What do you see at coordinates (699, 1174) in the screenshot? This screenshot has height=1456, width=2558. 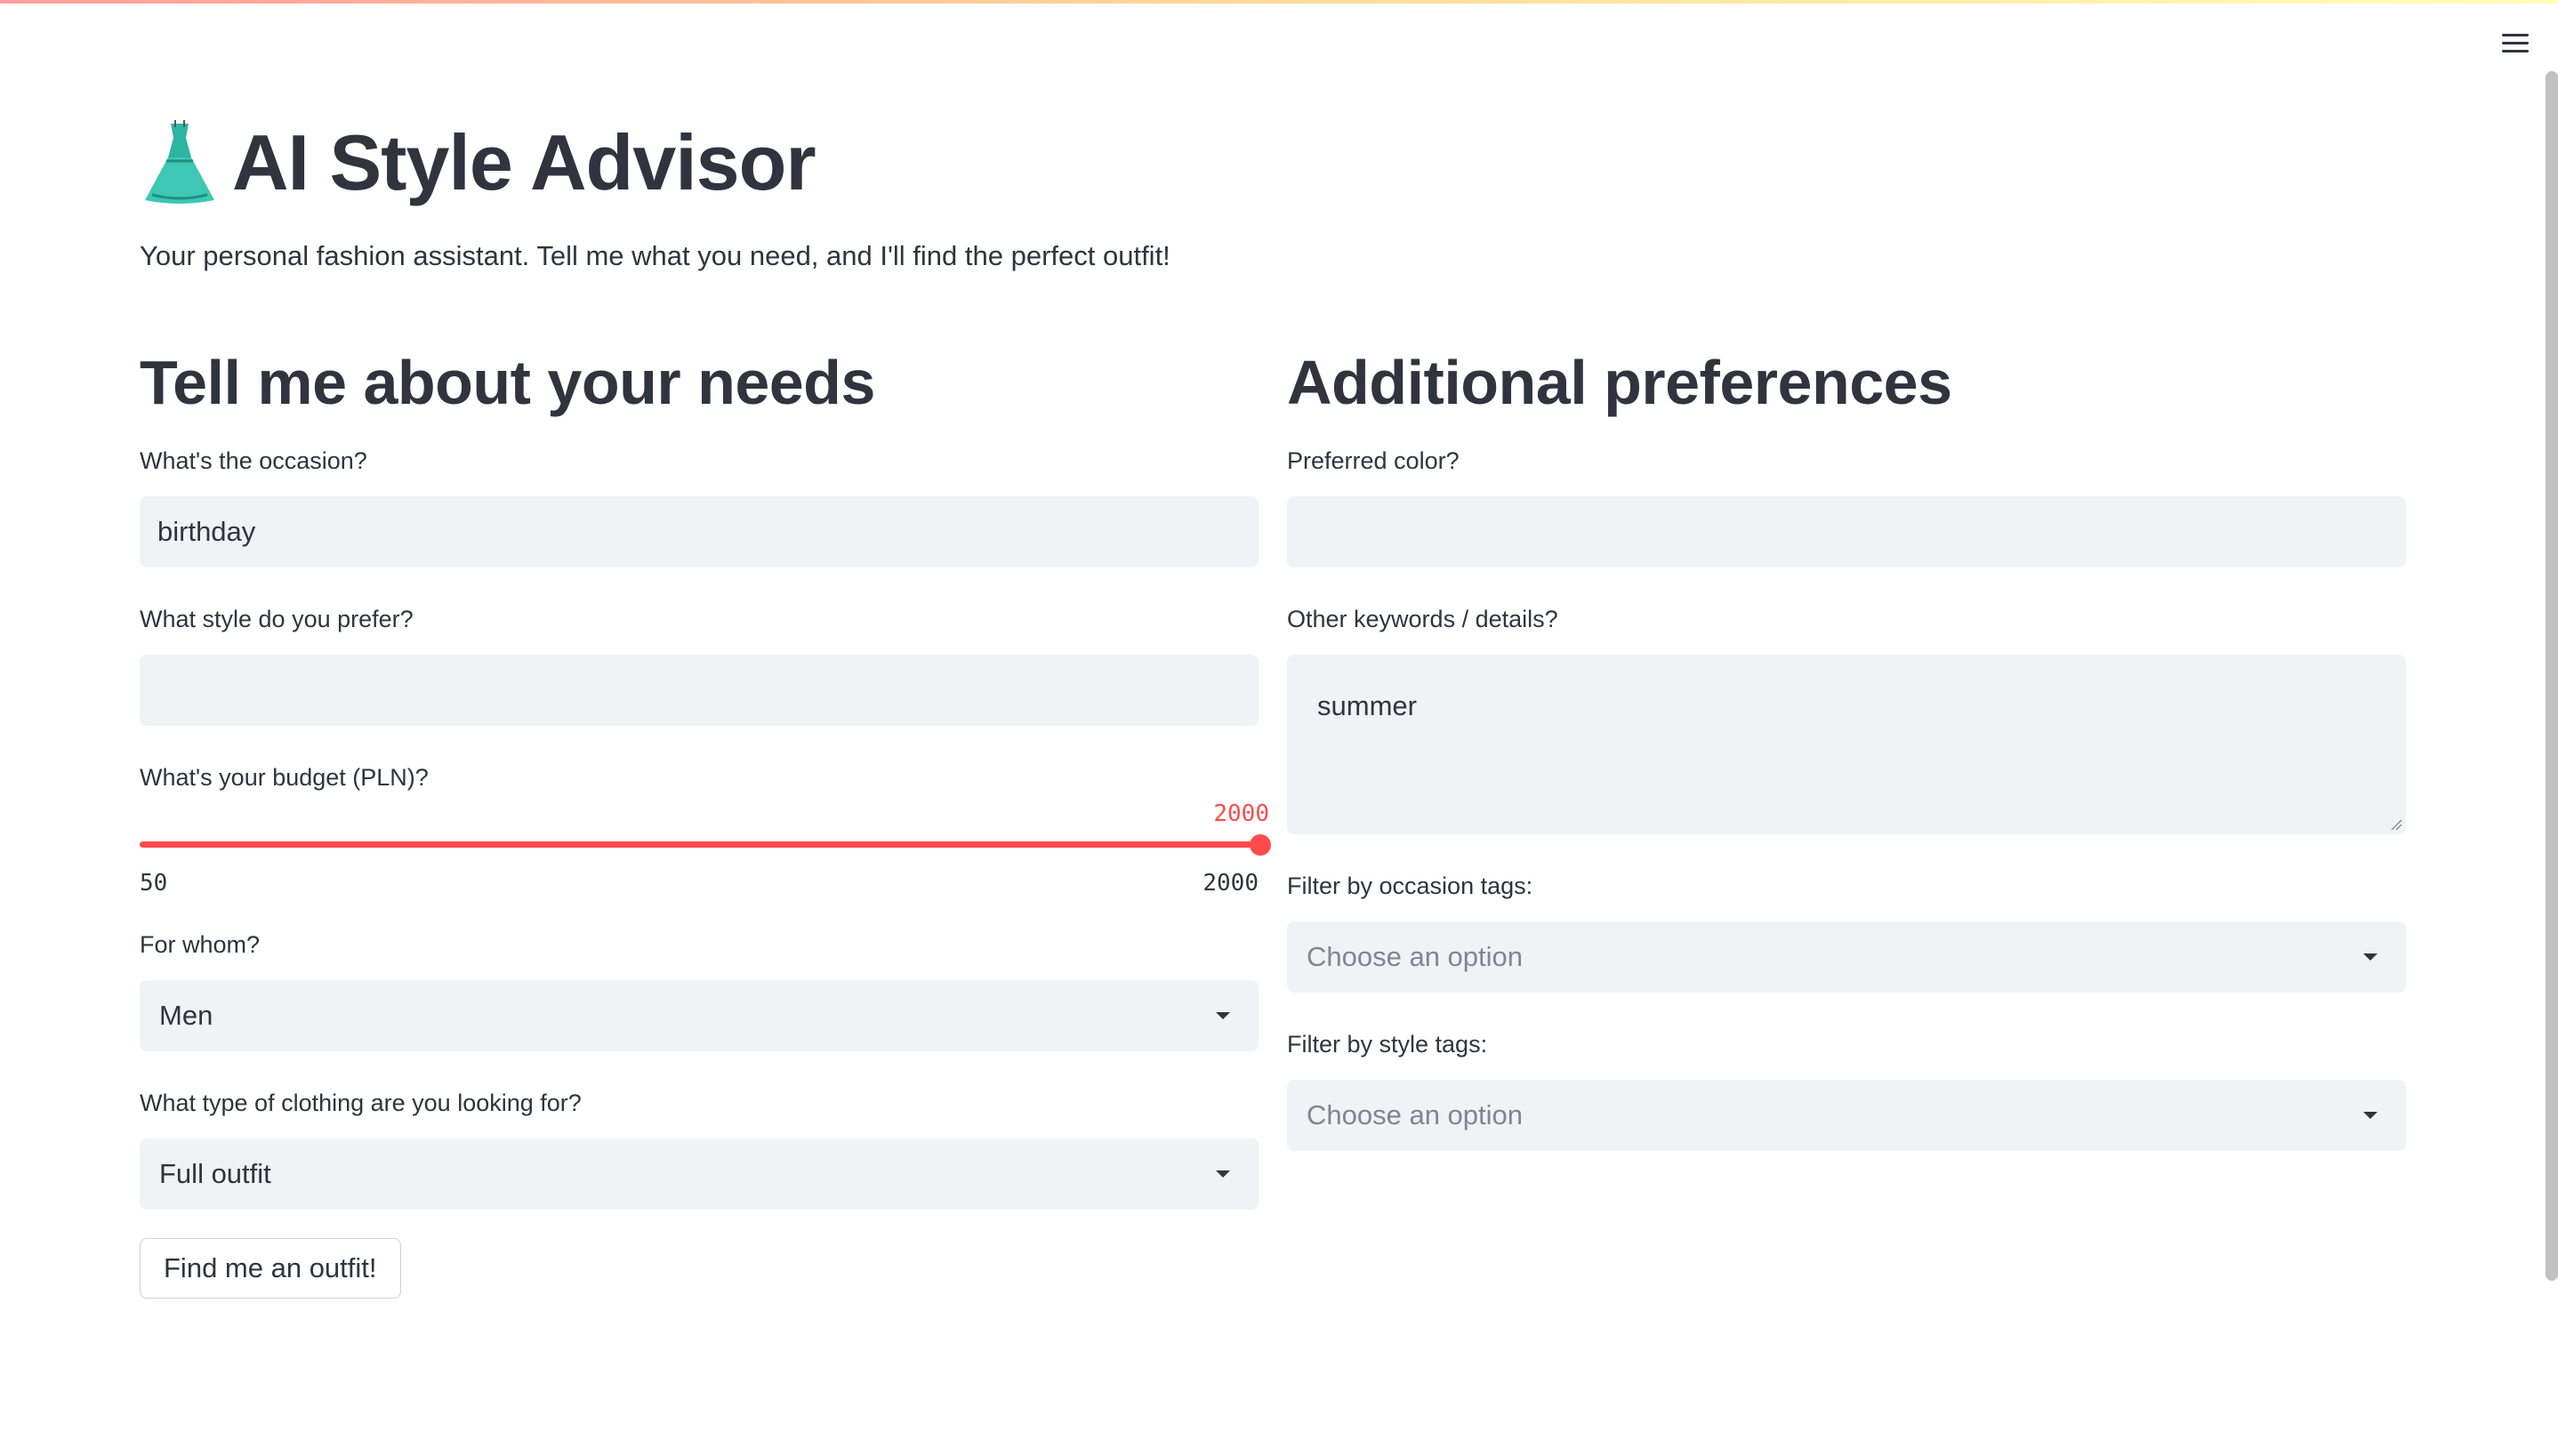 I see `clothing-type-select: Full outfit` at bounding box center [699, 1174].